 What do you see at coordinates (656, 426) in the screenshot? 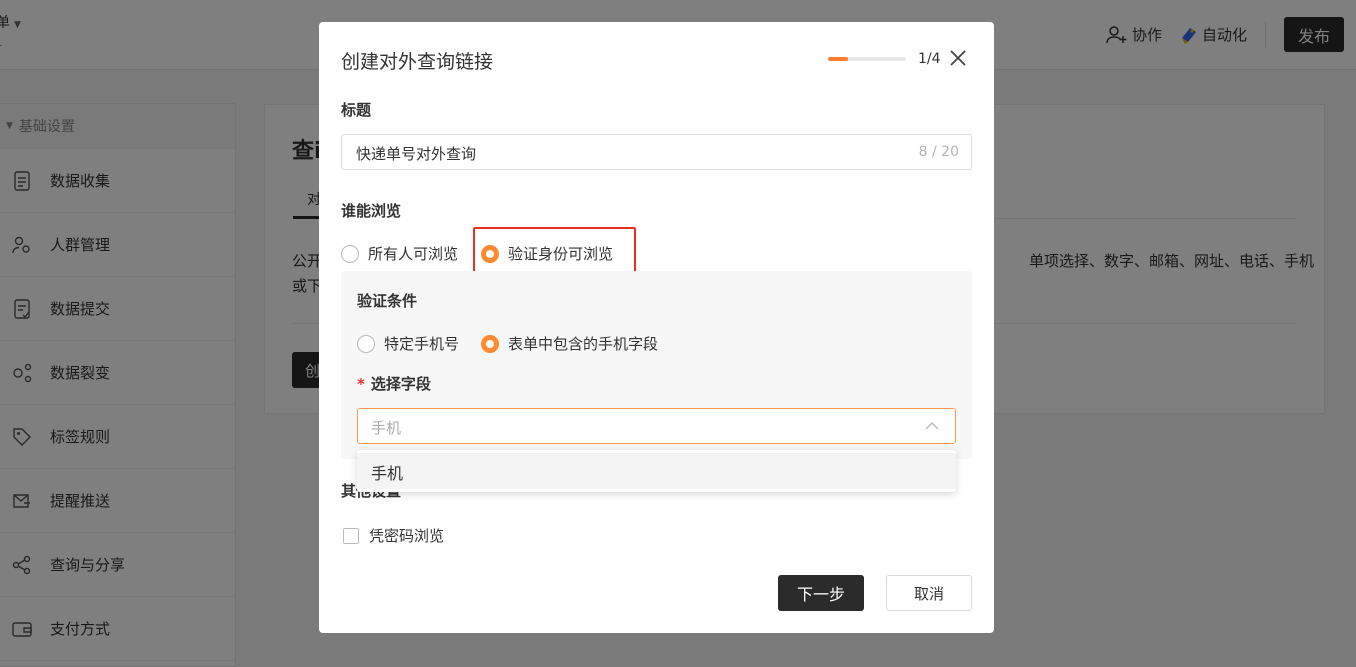
I see `field-select: 手机` at bounding box center [656, 426].